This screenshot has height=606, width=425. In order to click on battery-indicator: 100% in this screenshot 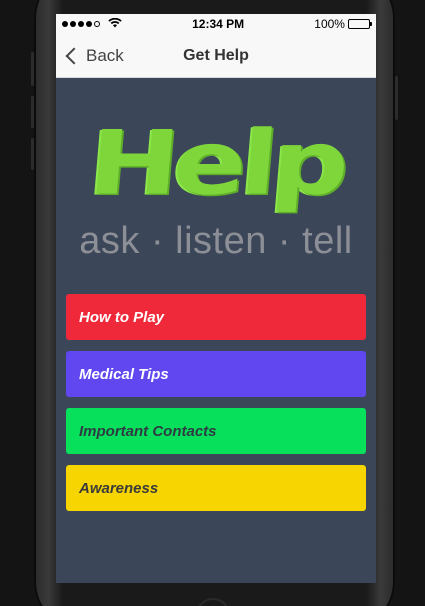, I will do `click(343, 24)`.